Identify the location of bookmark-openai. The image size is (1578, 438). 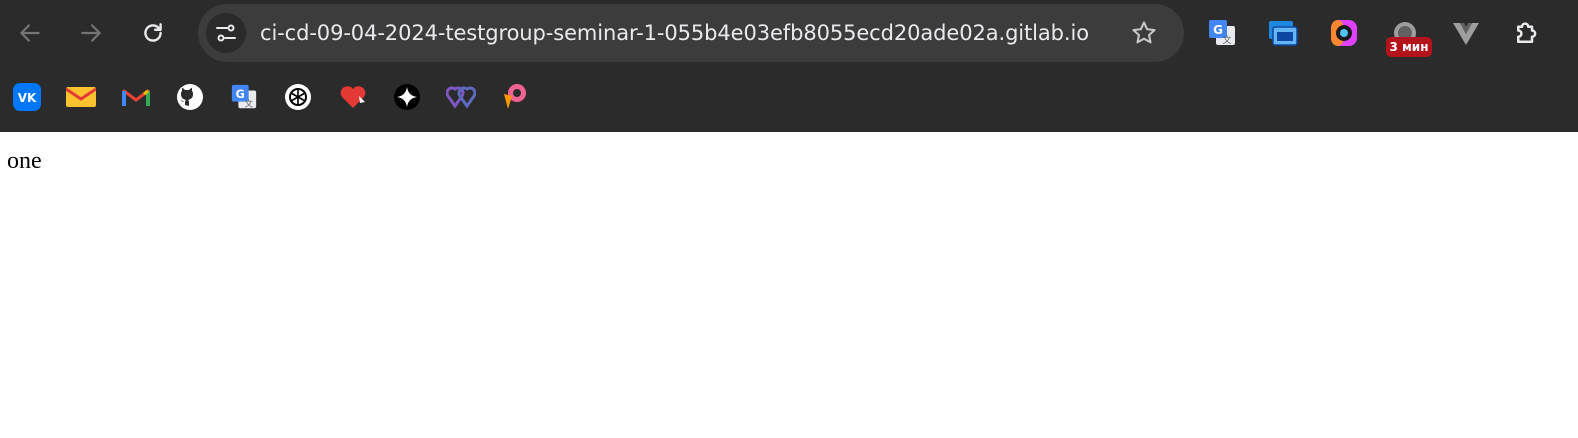
(298, 97).